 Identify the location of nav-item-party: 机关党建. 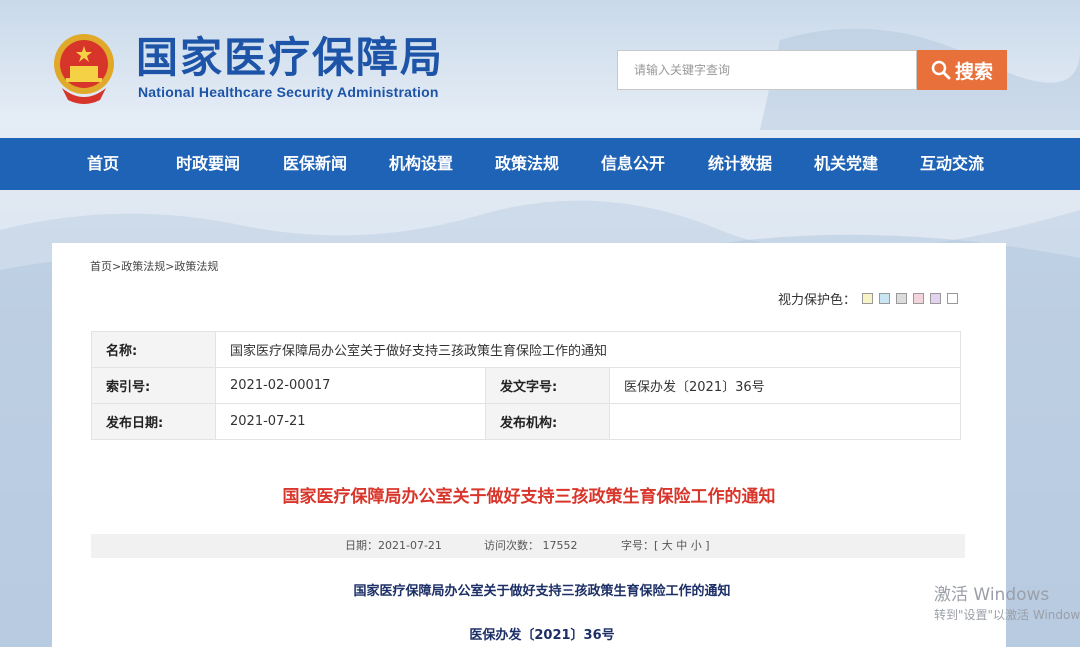
(846, 164).